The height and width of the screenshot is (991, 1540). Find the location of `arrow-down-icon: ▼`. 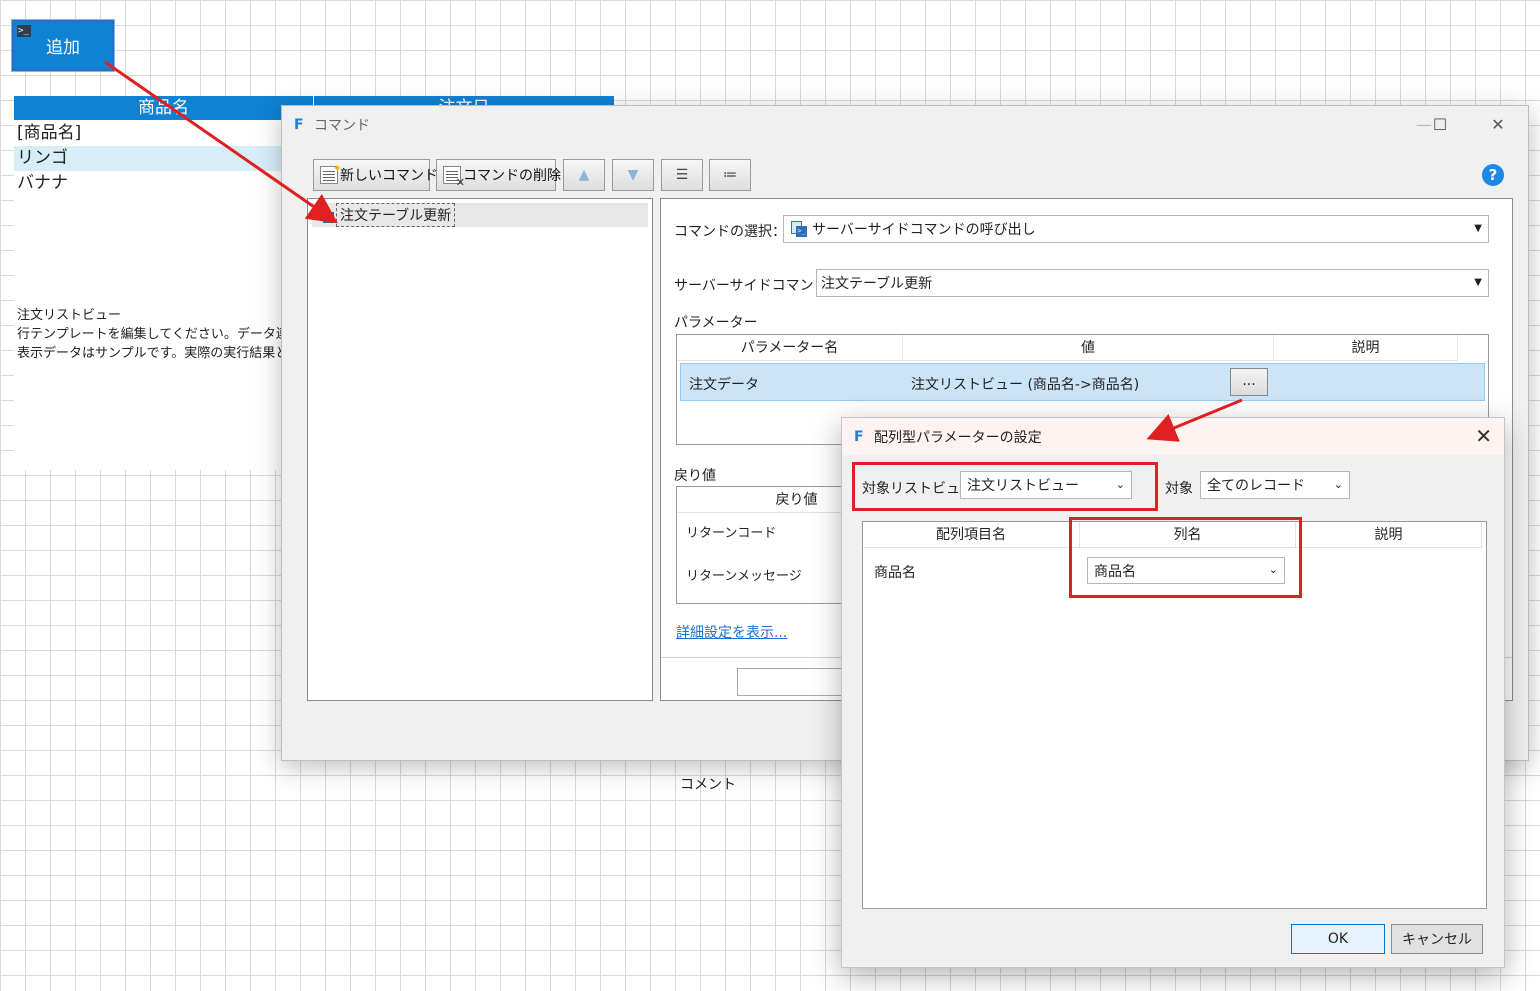

arrow-down-icon: ▼ is located at coordinates (633, 175).